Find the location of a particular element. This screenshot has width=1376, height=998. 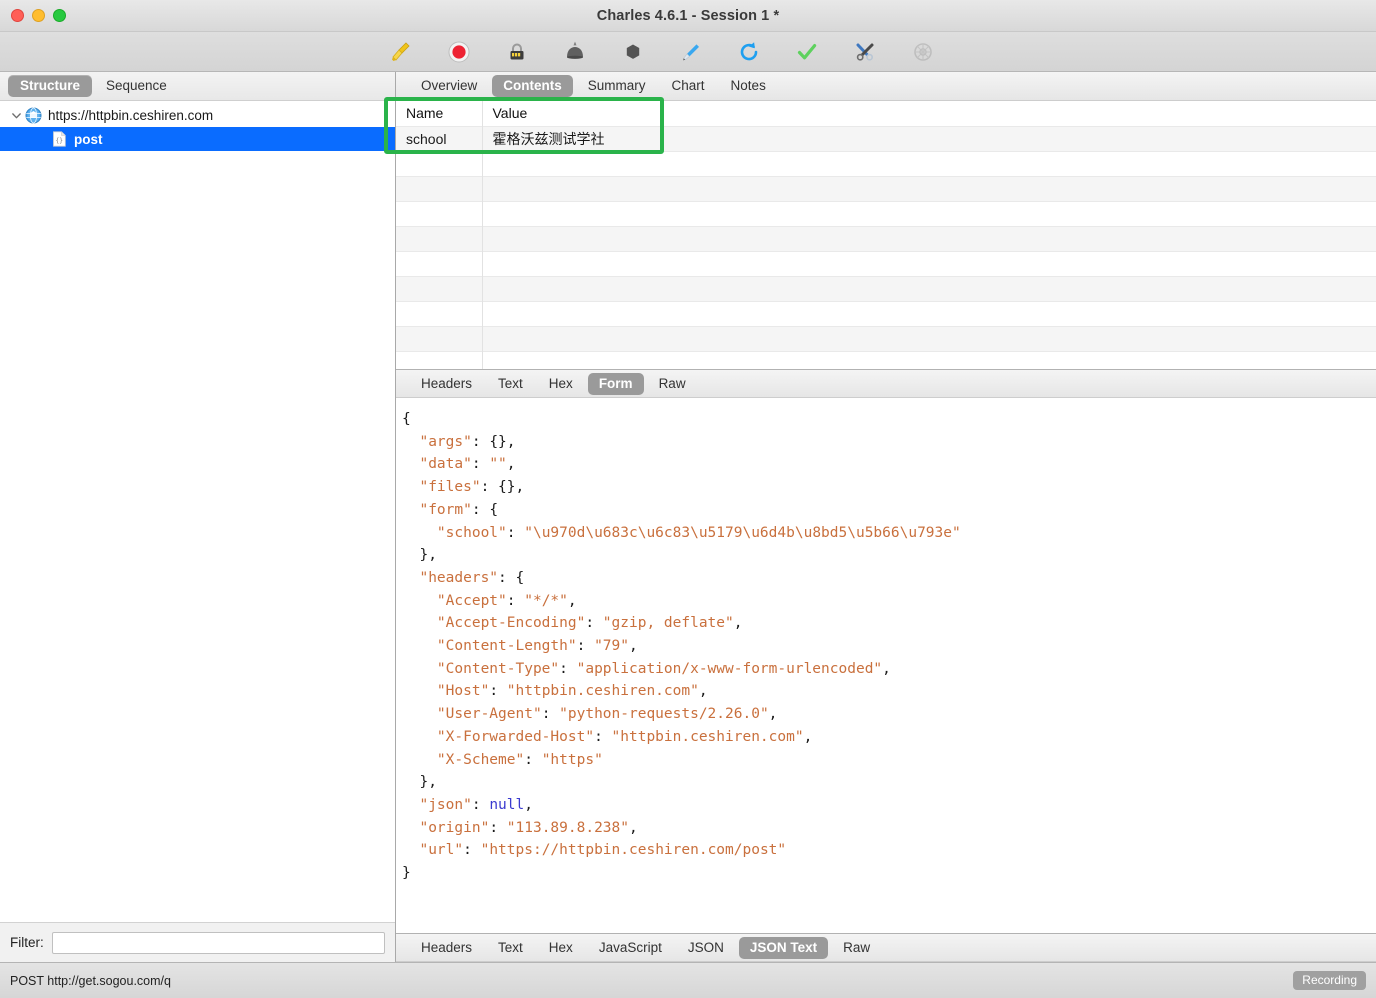

tab-res-javascript-label: JavaScript is located at coordinates (630, 947).